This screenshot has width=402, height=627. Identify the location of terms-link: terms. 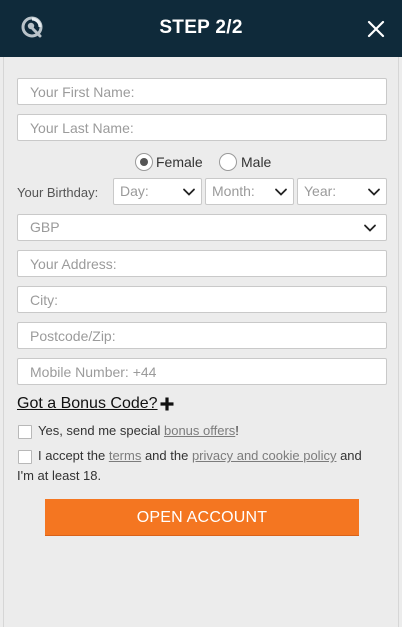
(125, 455).